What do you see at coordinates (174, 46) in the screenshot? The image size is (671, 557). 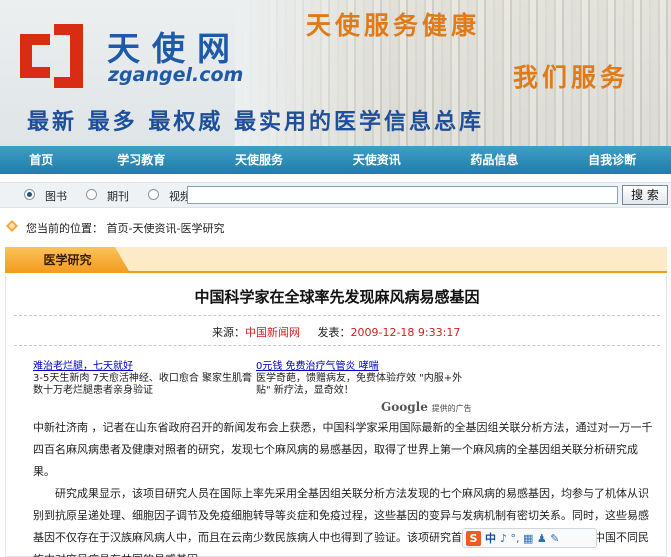 I see `site-logo-text: 天使网` at bounding box center [174, 46].